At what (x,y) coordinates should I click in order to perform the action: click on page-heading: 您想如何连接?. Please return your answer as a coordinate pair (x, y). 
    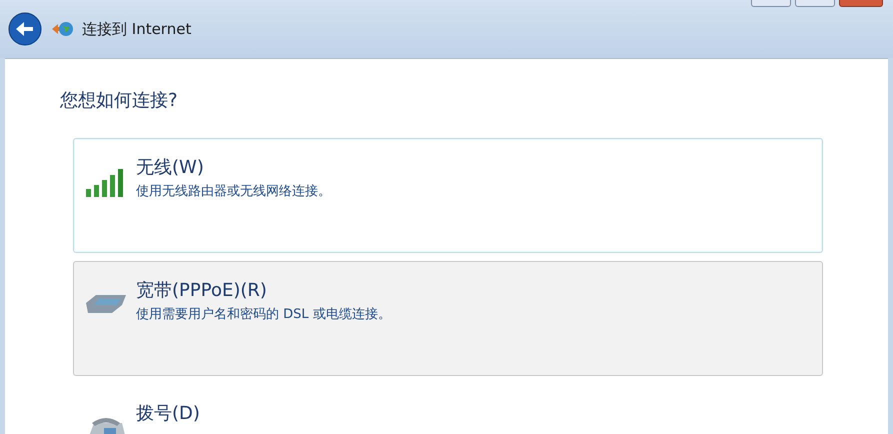
    Looking at the image, I should click on (119, 101).